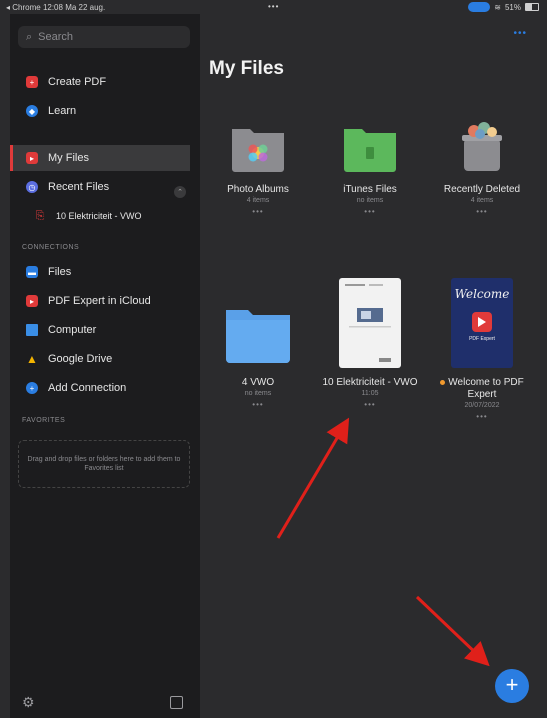 This screenshot has height=718, width=547. What do you see at coordinates (32, 111) in the screenshot?
I see `learn-icon: ◆` at bounding box center [32, 111].